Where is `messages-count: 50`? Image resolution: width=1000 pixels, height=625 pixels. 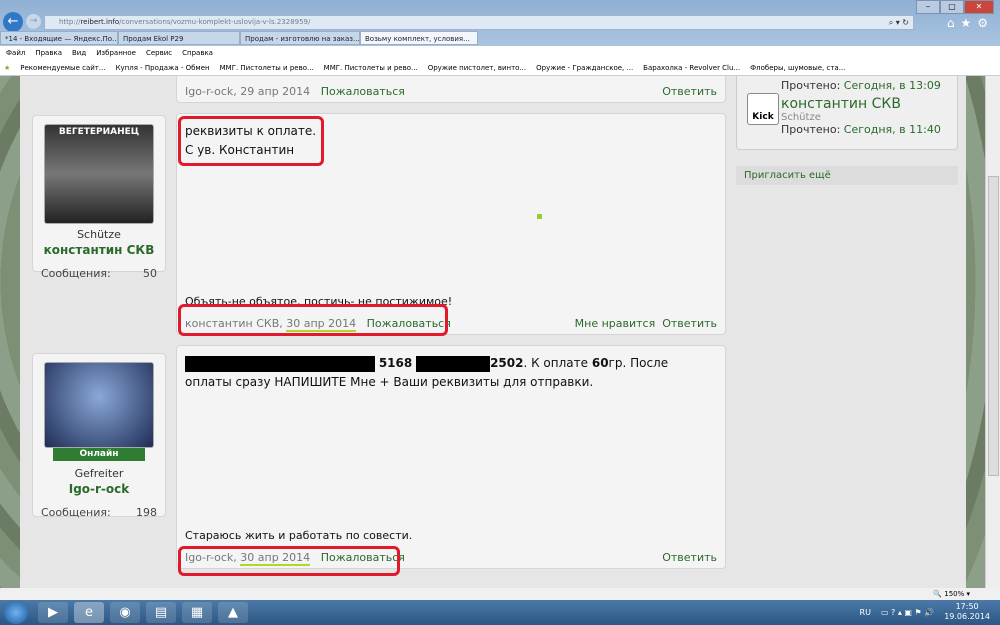
messages-count: 50 is located at coordinates (150, 273).